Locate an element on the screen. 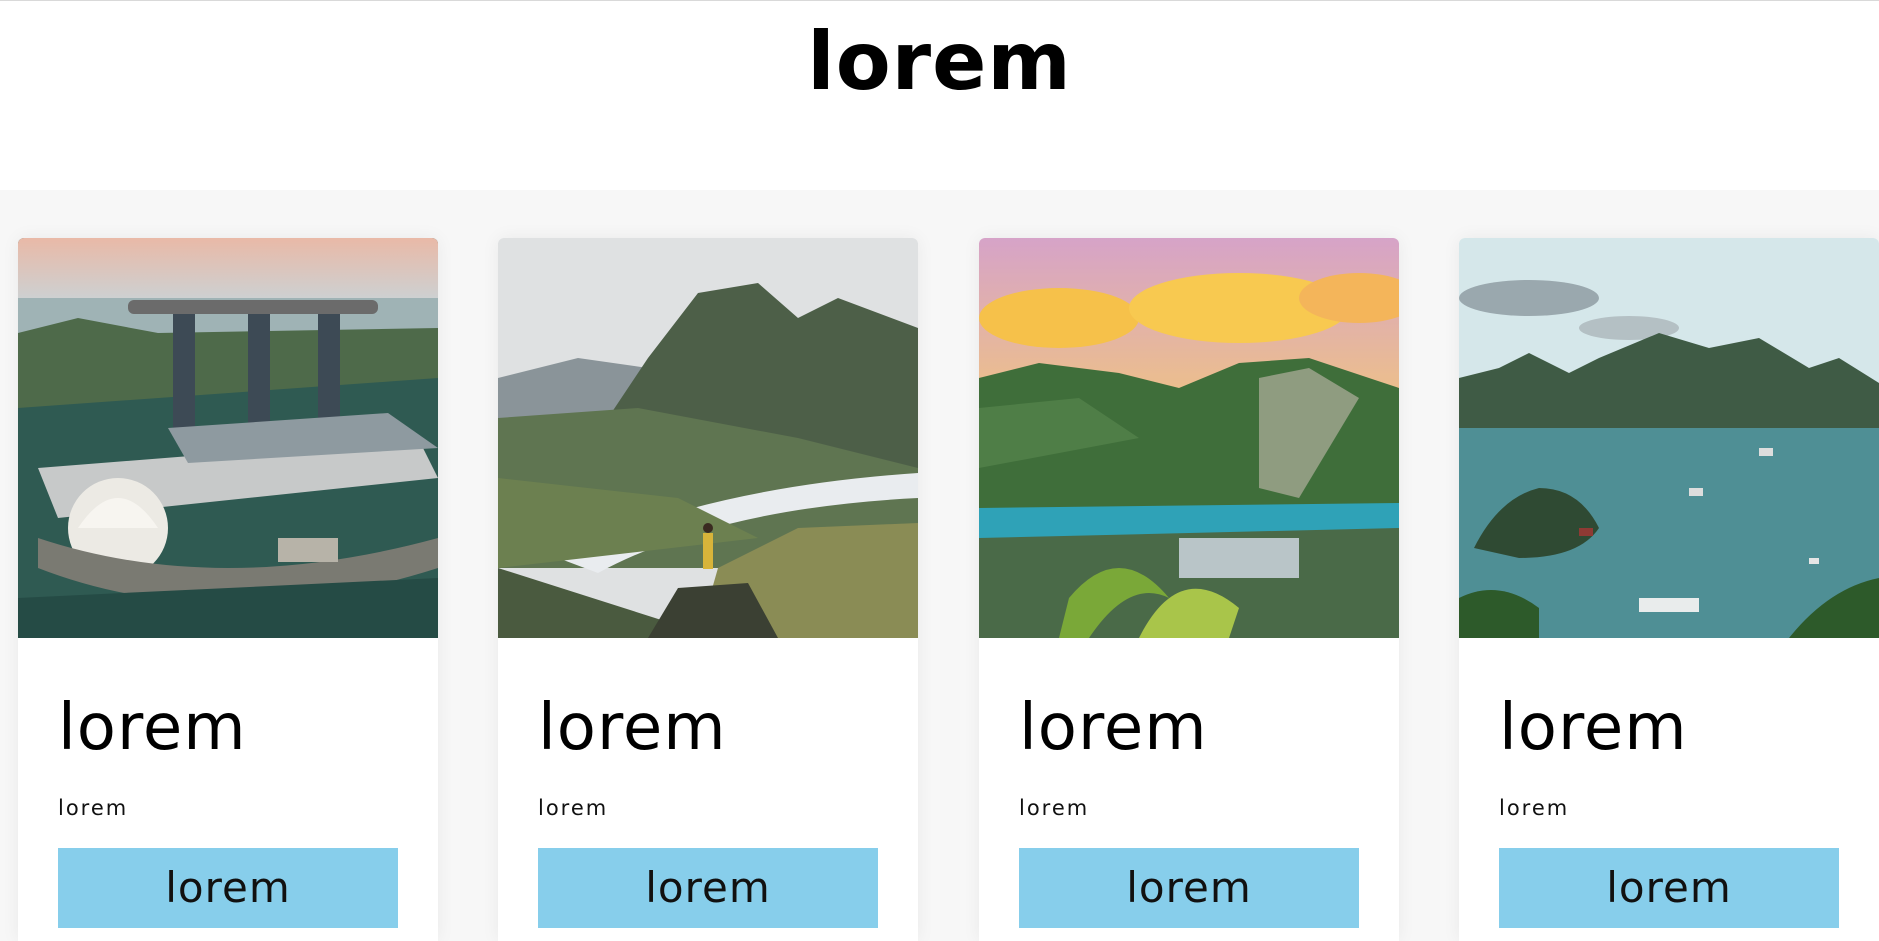  top-divider is located at coordinates (939, 0).